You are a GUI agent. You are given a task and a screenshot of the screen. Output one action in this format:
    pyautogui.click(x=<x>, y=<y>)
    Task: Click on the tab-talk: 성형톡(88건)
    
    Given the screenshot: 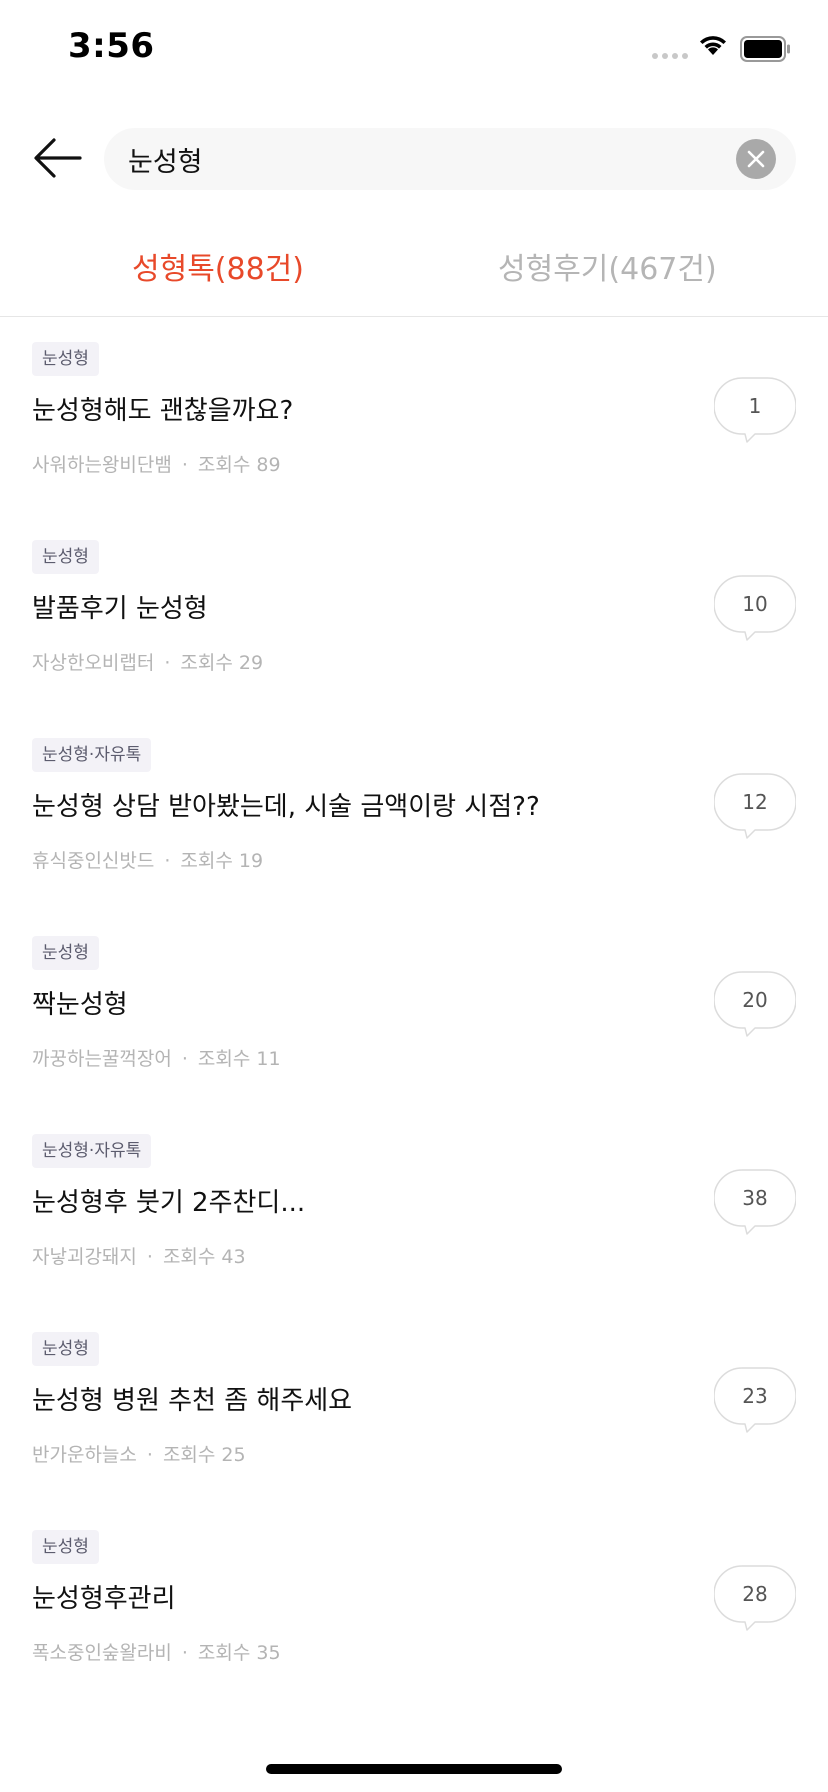 What is the action you would take?
    pyautogui.click(x=218, y=270)
    